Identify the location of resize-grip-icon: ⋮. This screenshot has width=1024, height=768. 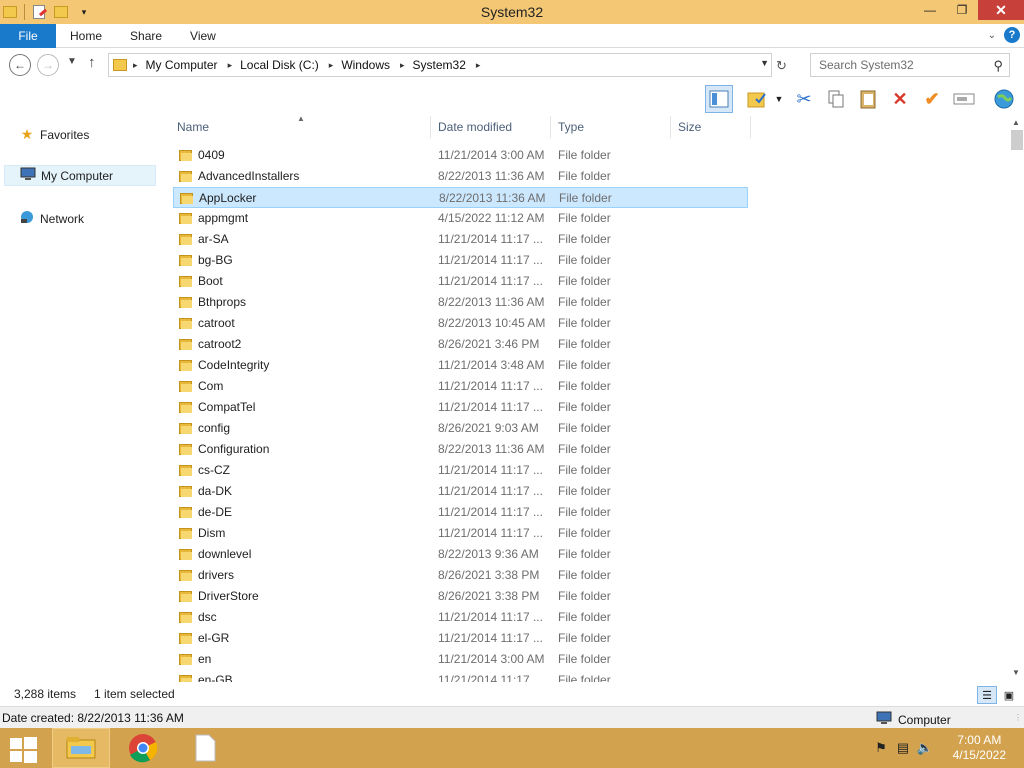
(1018, 717).